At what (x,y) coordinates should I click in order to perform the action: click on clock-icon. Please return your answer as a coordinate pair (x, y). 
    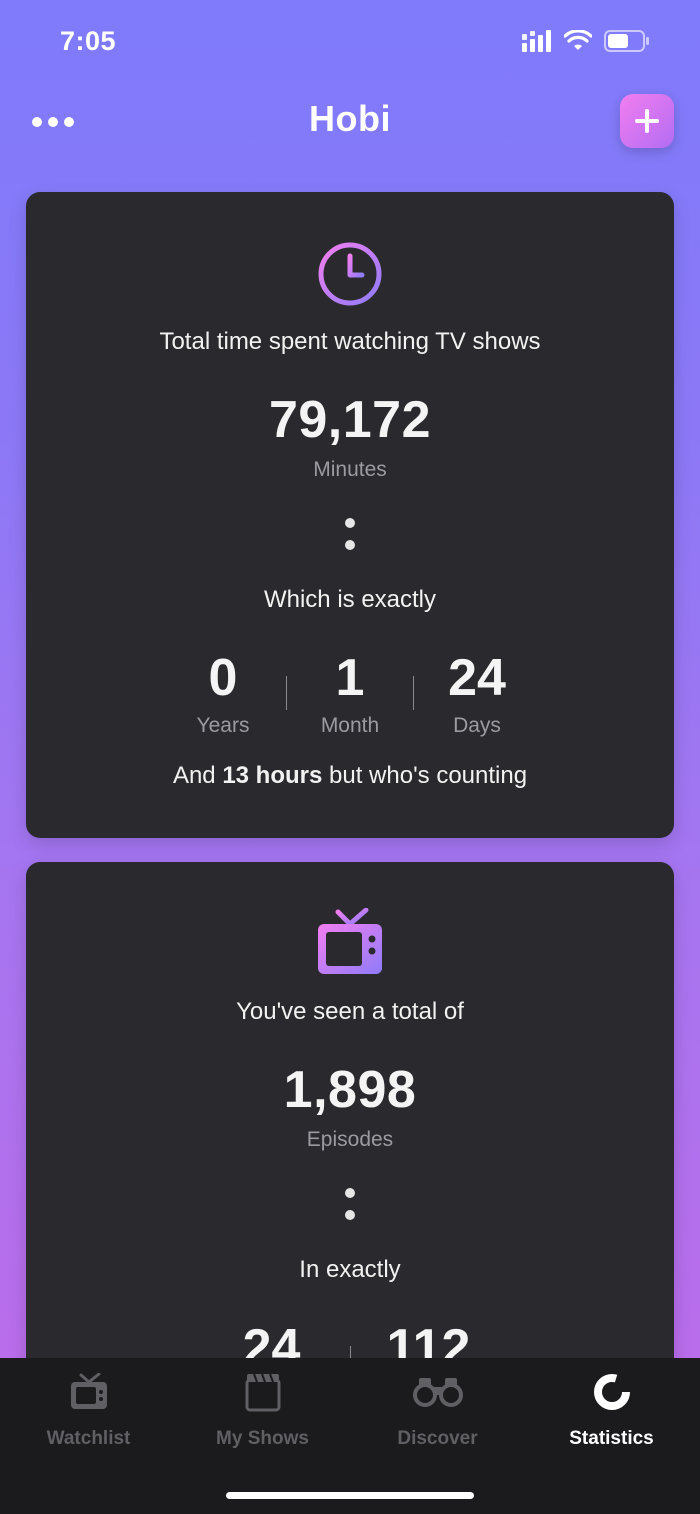
    Looking at the image, I should click on (350, 274).